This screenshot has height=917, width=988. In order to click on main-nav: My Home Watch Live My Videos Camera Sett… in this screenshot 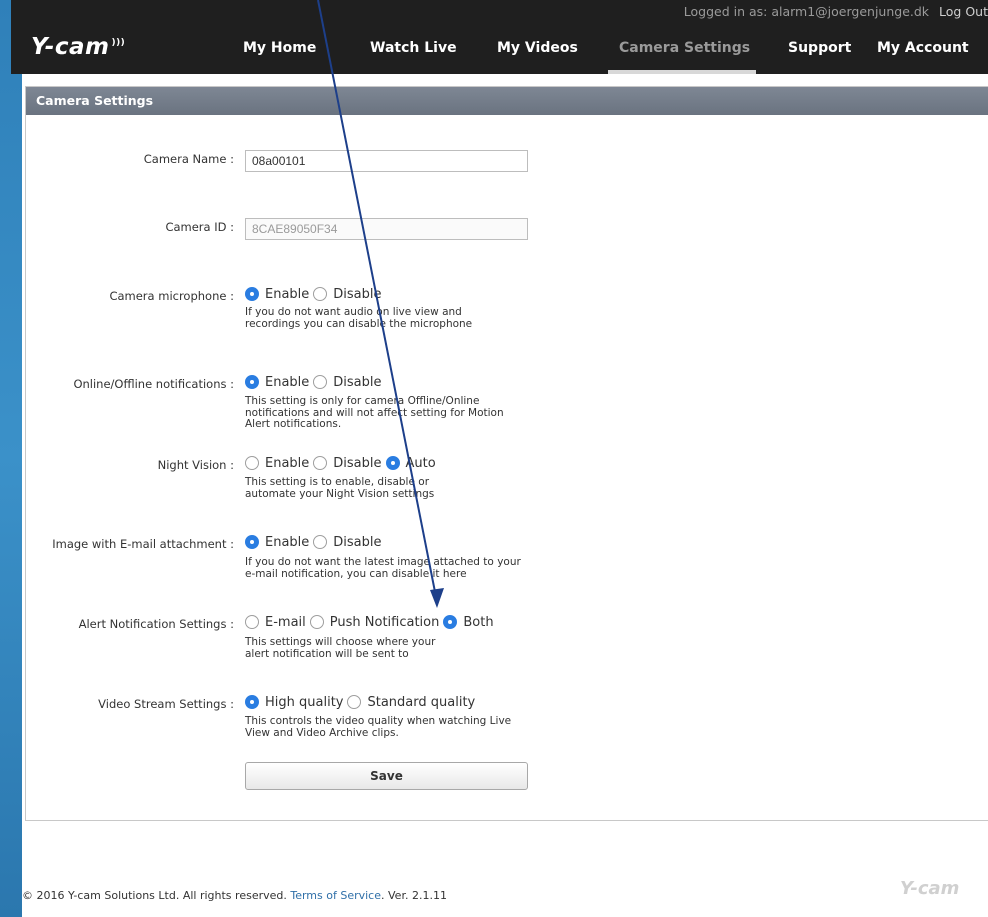, I will do `click(499, 55)`.